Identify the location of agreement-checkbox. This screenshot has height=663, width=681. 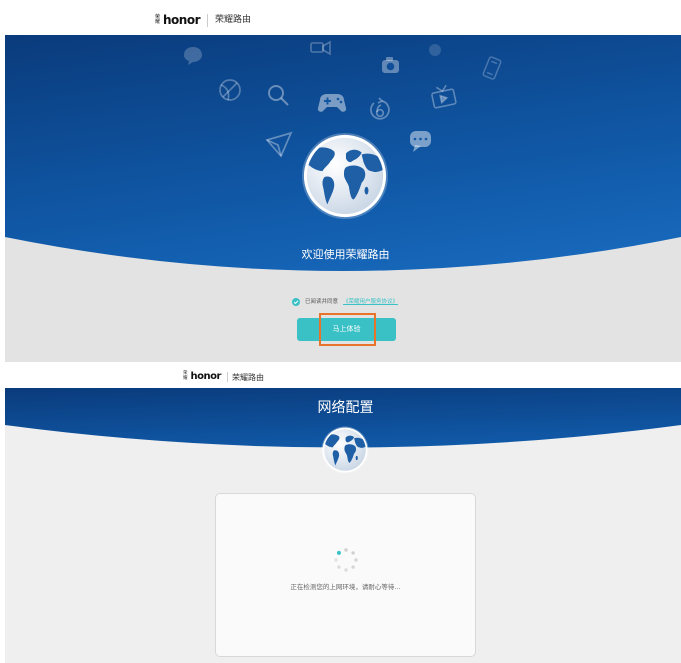
(296, 302).